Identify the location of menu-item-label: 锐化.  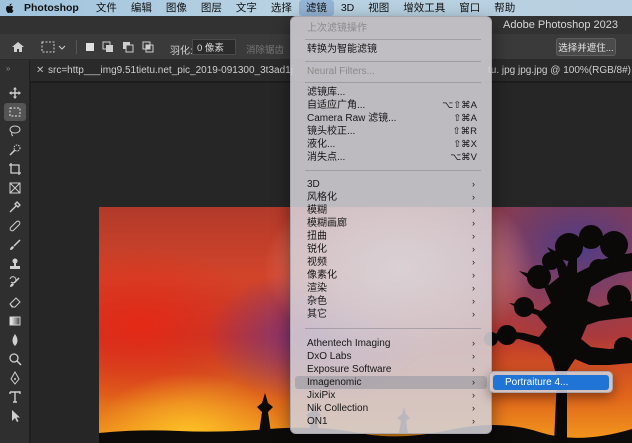
(317, 249).